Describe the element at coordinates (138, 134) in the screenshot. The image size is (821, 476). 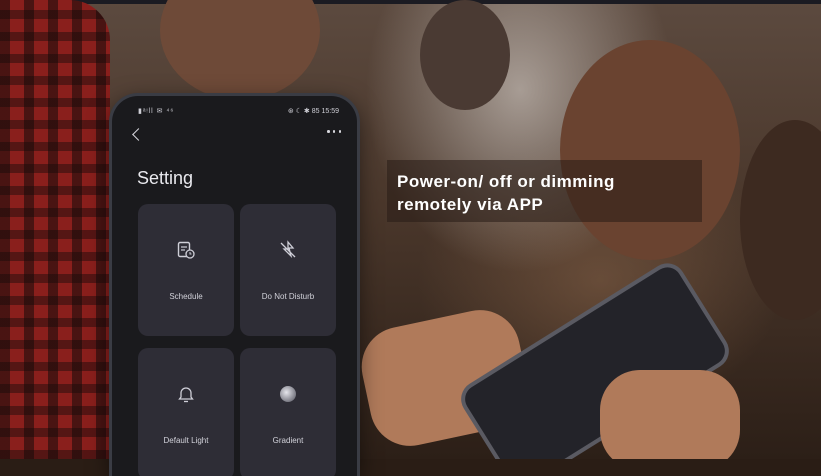
I see `back-icon` at that location.